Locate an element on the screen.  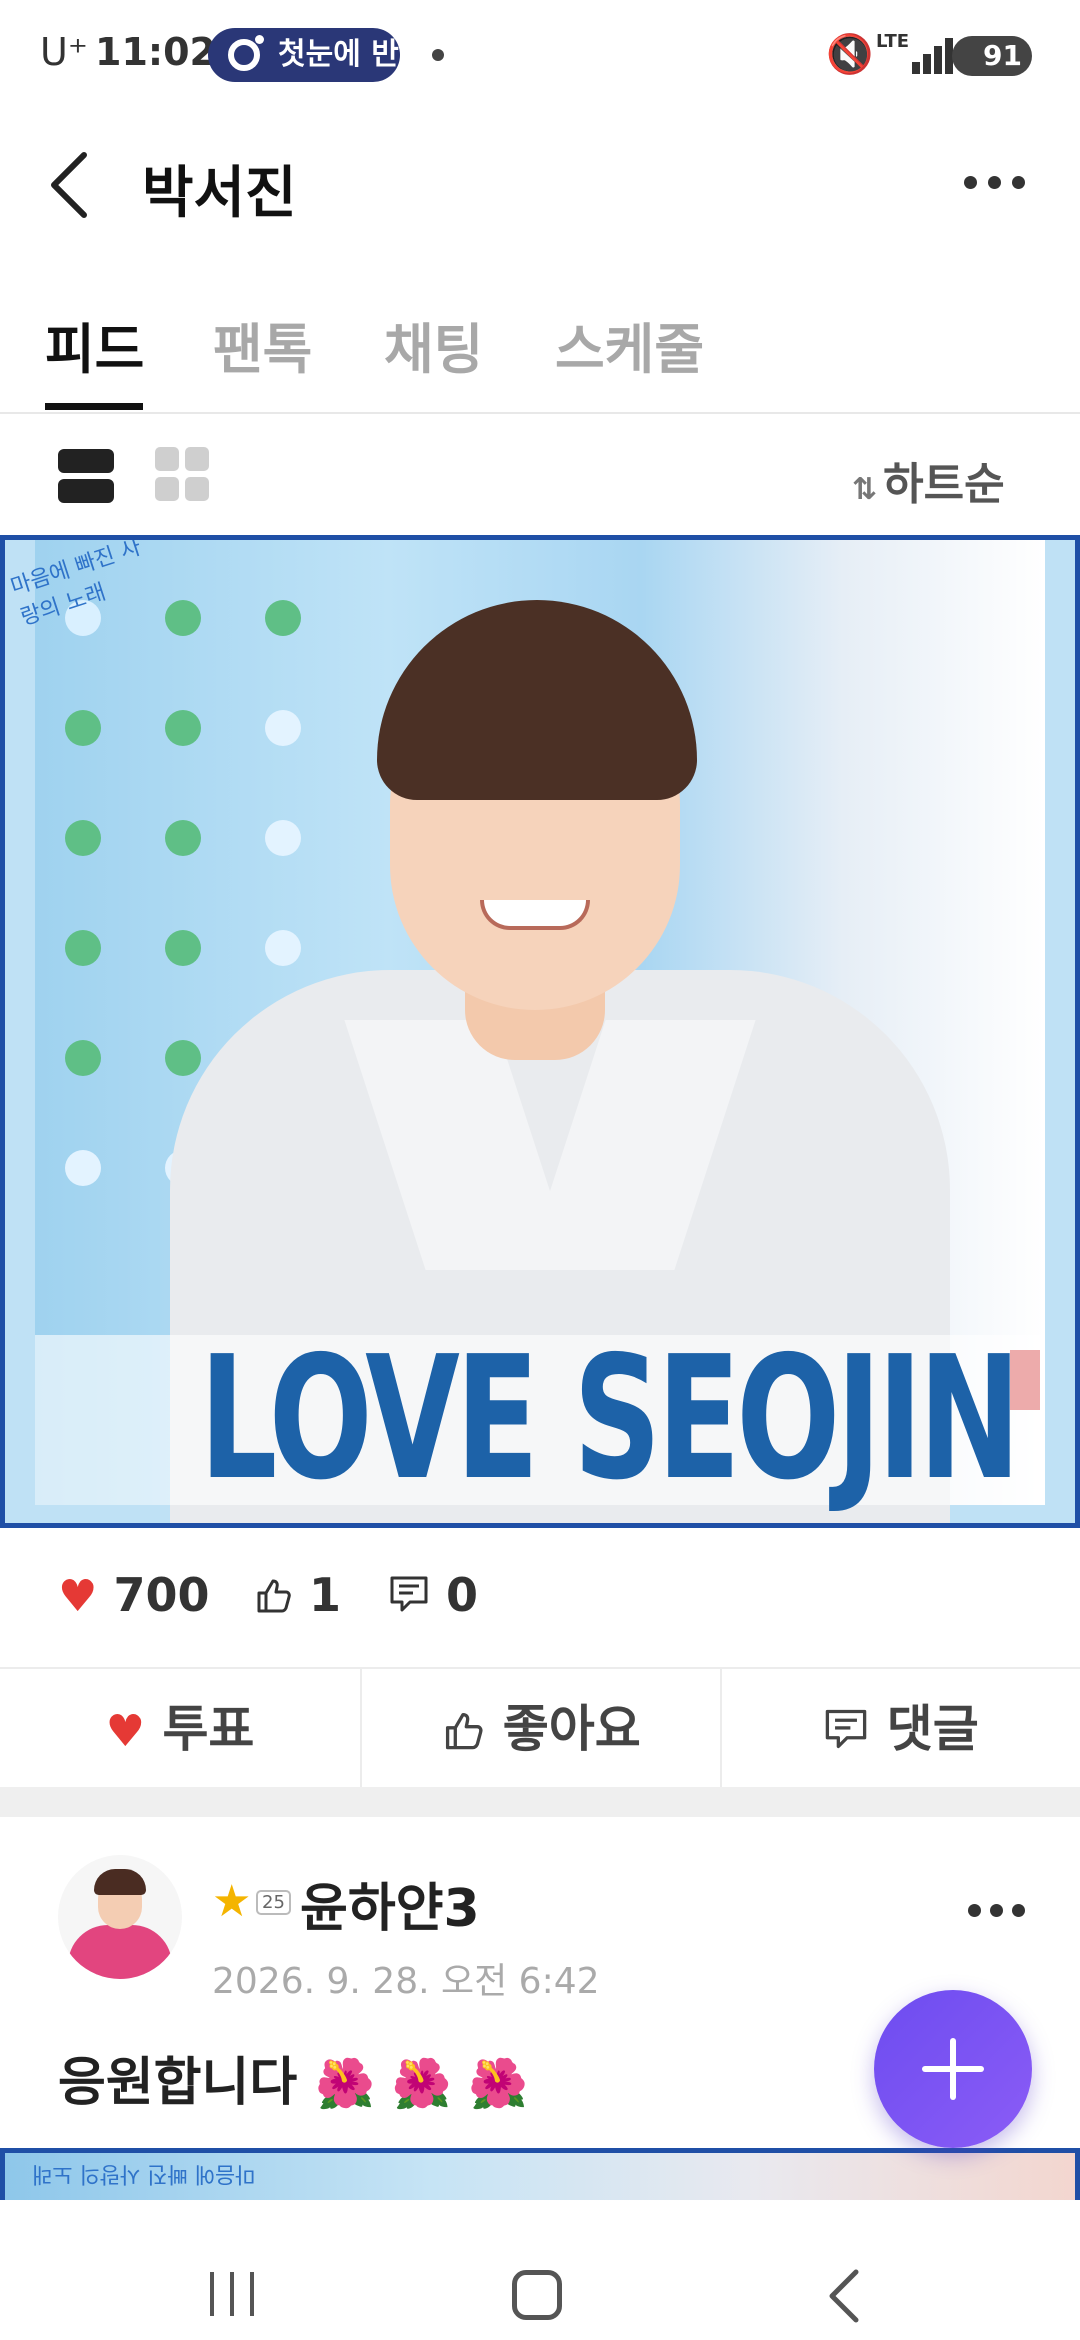
grid-view-icon is located at coordinates (182, 474).